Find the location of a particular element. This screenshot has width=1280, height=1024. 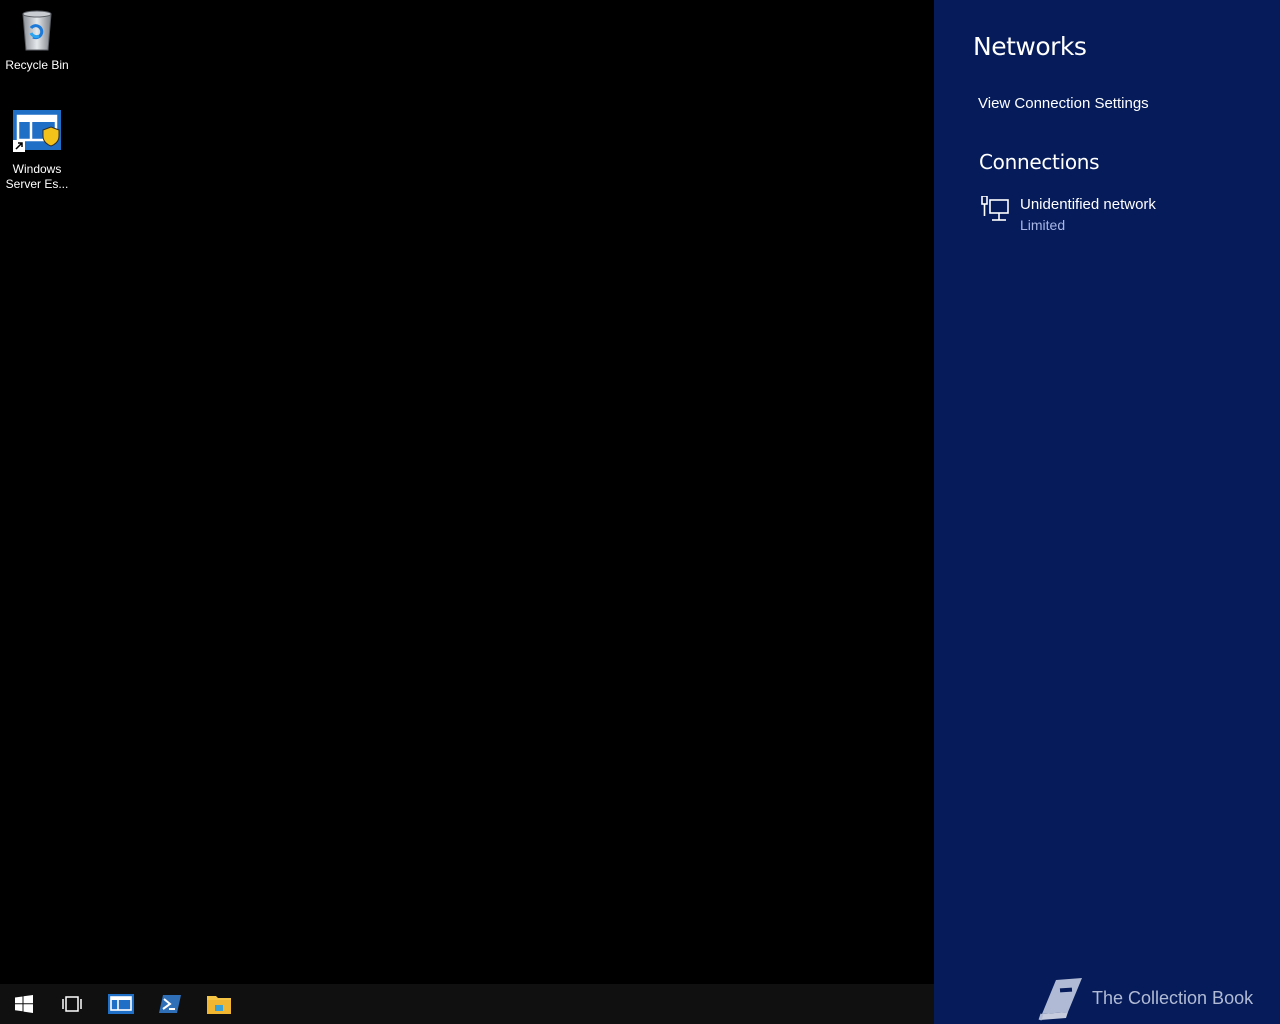

taskbar-file-explorer-button is located at coordinates (219, 1004).